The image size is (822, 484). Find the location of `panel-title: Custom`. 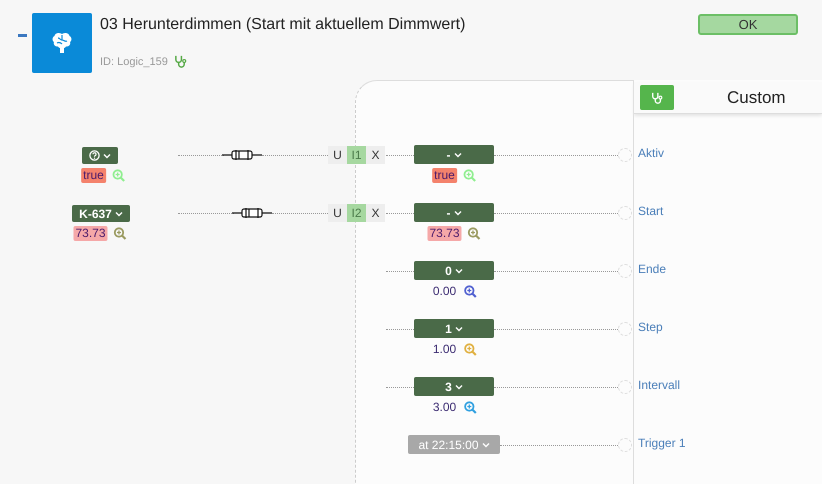

panel-title: Custom is located at coordinates (756, 98).